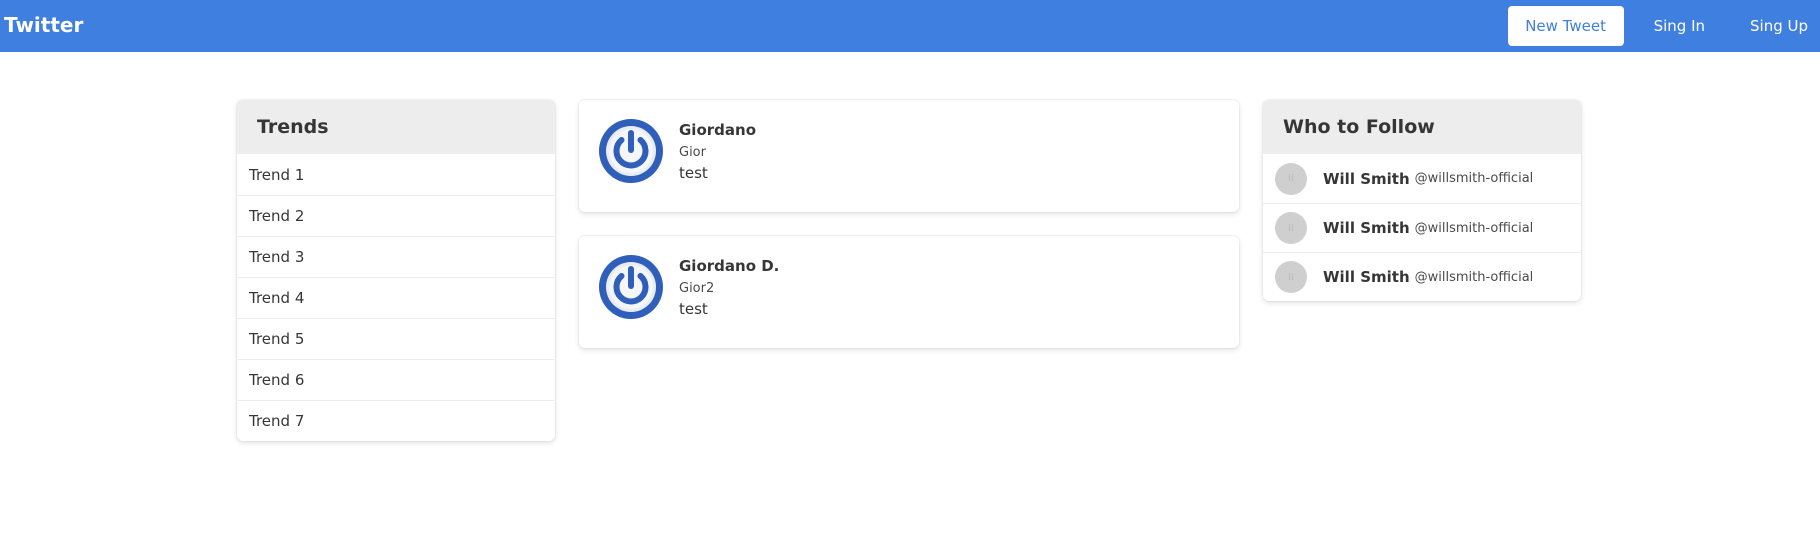  What do you see at coordinates (1422, 127) in the screenshot?
I see `who-to-follow-title: Who to Follow` at bounding box center [1422, 127].